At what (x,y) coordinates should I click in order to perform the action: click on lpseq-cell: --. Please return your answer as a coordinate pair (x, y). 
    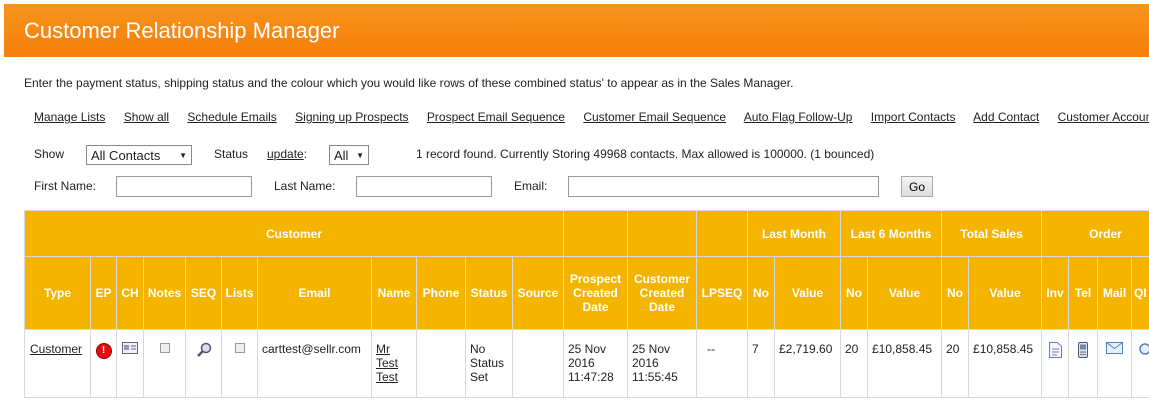
    Looking at the image, I should click on (722, 363).